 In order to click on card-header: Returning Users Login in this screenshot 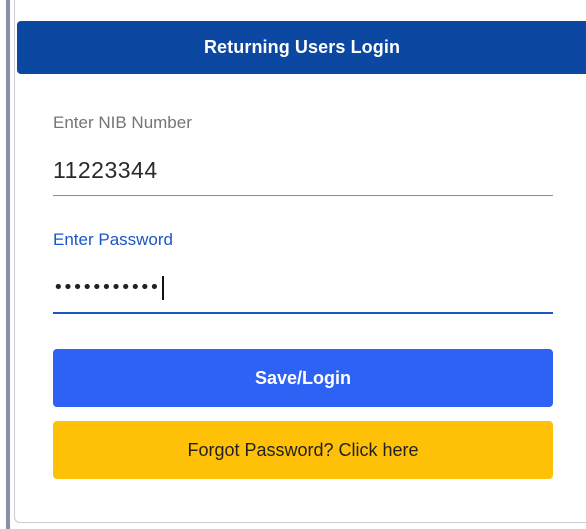, I will do `click(301, 47)`.